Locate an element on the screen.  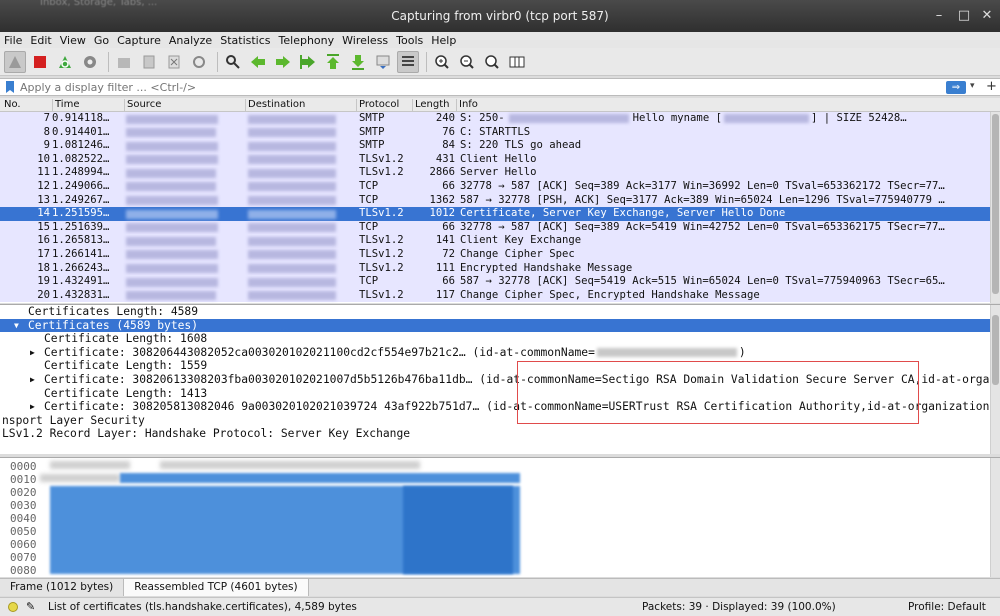
detail-tree-row: Certificate Length: 1608 is located at coordinates (500, 339).